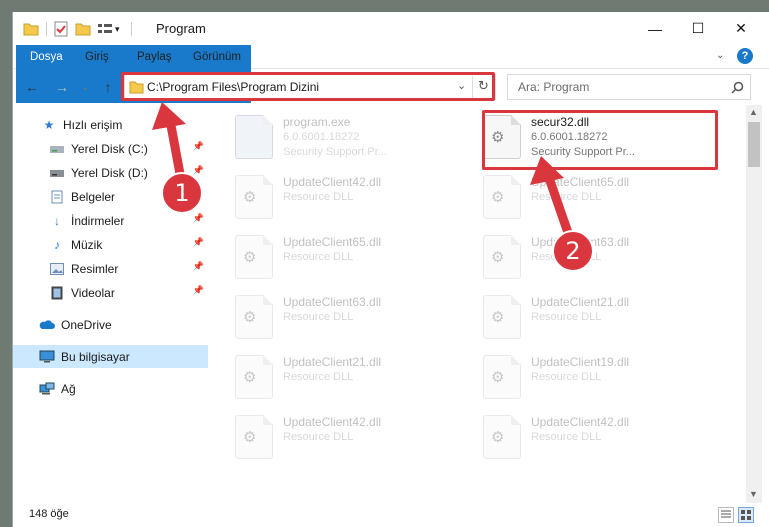 This screenshot has height=527, width=769. I want to click on scroll-up-icon: ▲, so click(753, 112).